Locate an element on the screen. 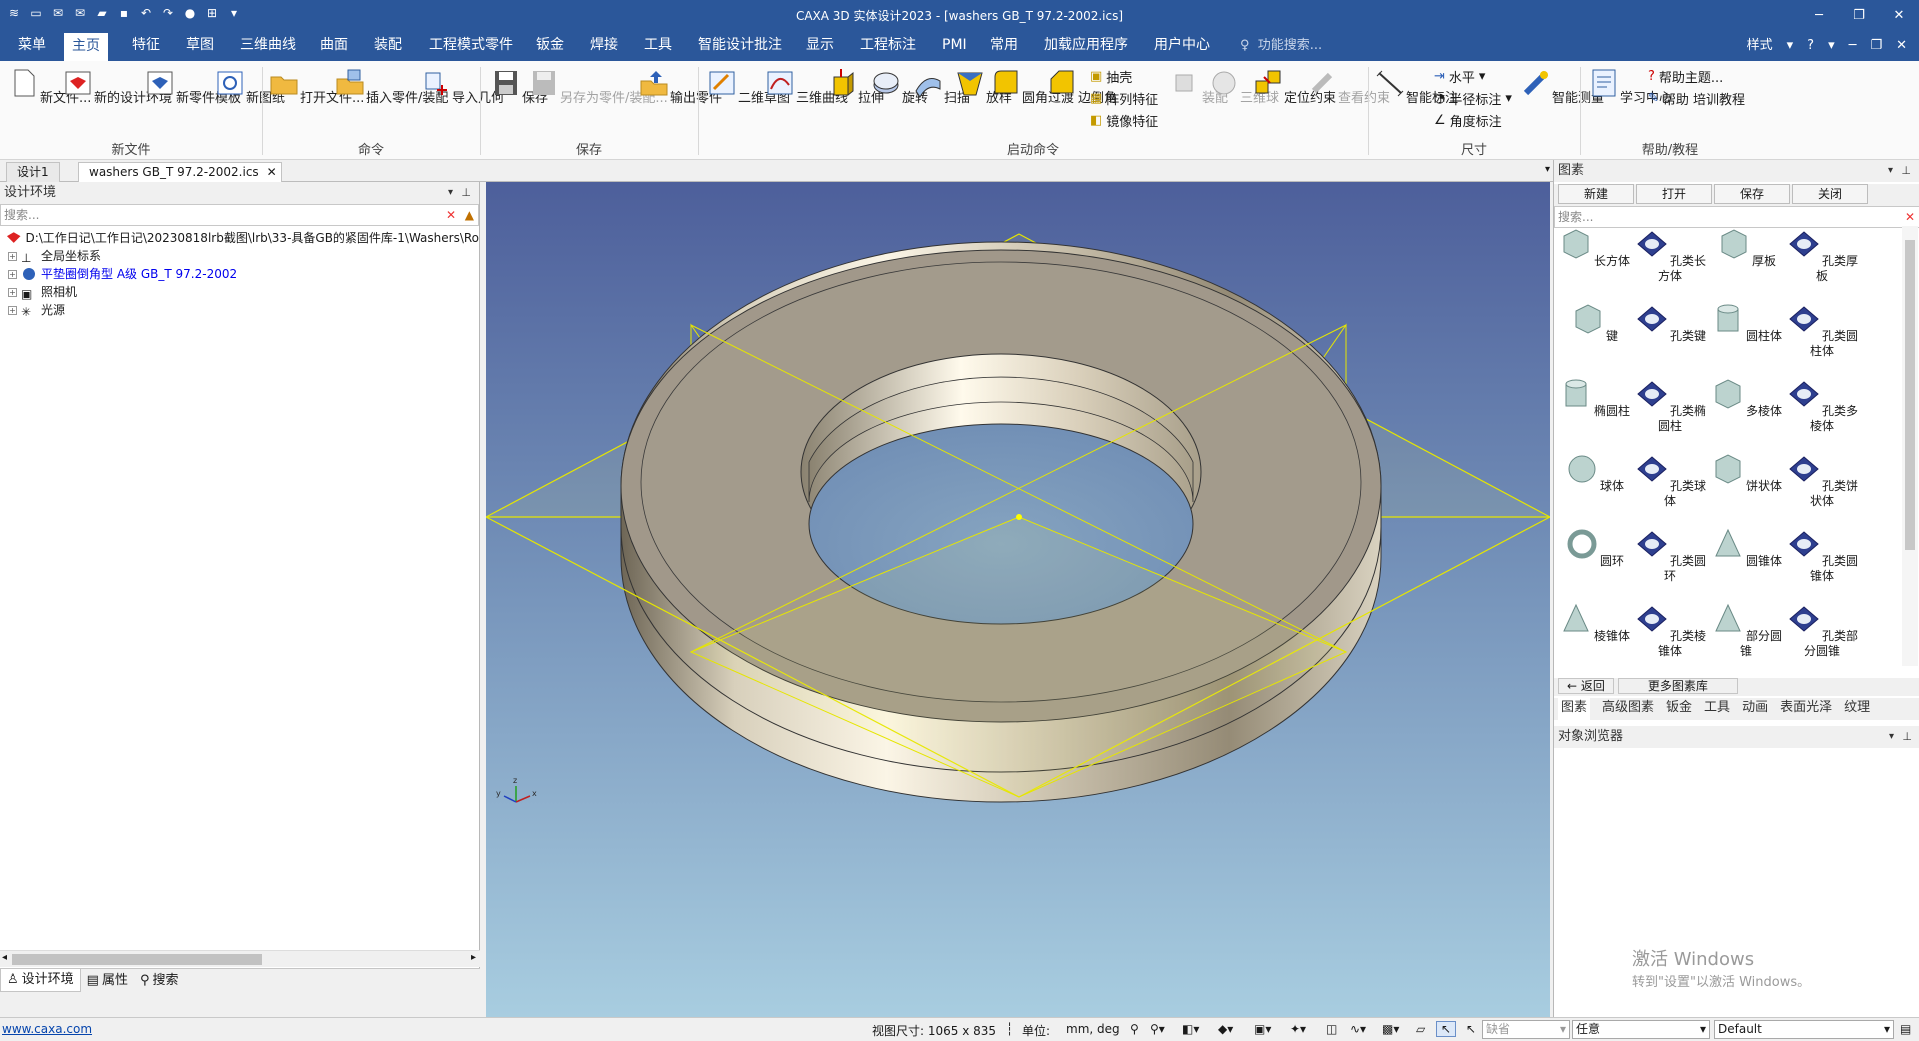 The height and width of the screenshot is (1041, 1919). element-item: 孔类圆锥体 is located at coordinates (1822, 555).